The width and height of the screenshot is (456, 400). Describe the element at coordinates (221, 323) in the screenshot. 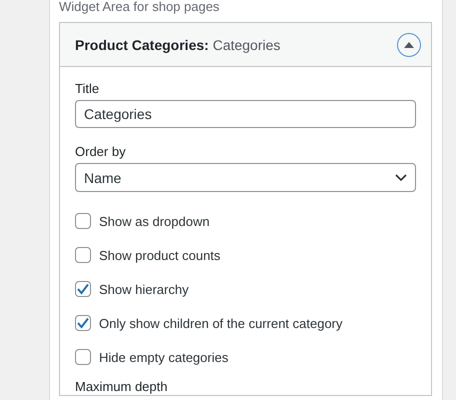

I see `option-label: Only show children of the current category` at that location.